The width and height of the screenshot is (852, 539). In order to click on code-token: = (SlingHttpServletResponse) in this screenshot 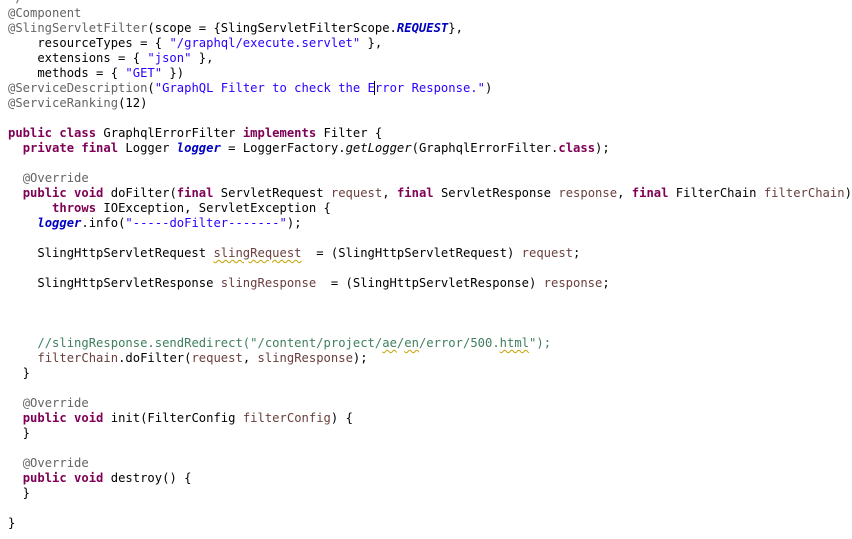, I will do `click(430, 283)`.